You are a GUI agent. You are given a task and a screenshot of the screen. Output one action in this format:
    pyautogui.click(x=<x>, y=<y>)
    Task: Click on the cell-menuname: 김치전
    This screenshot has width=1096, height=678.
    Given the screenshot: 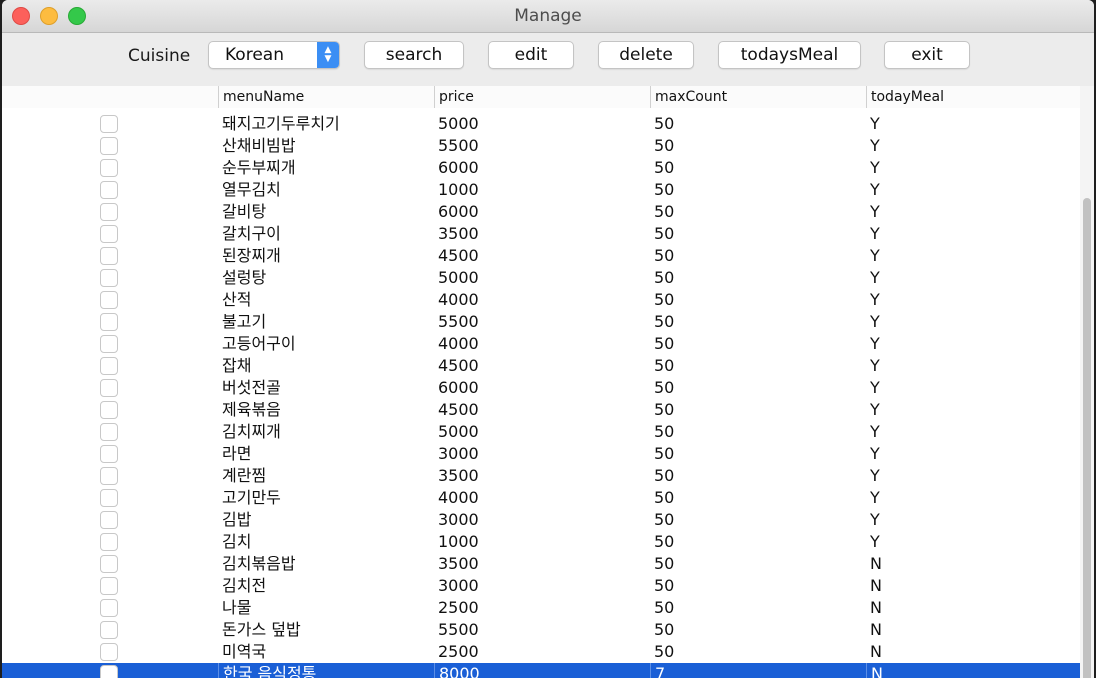 What is the action you would take?
    pyautogui.click(x=244, y=585)
    